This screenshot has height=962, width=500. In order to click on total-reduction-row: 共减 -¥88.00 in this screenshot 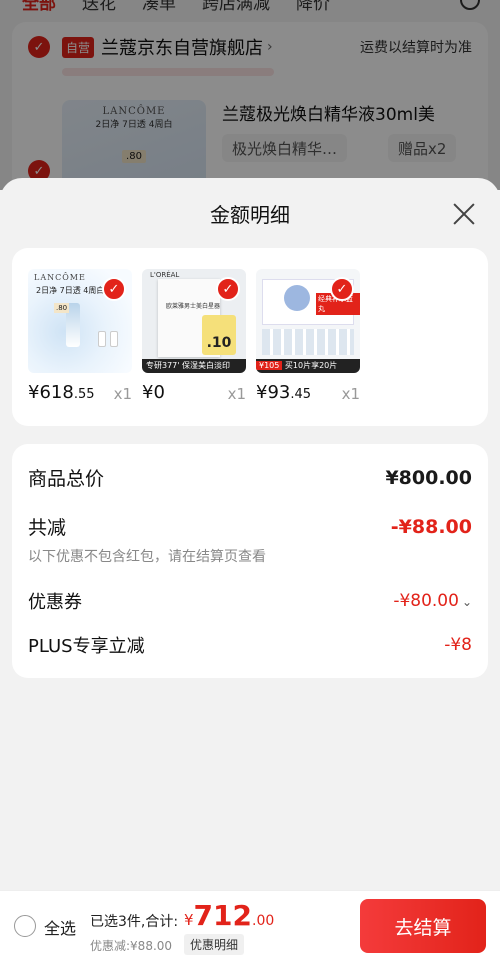, I will do `click(250, 526)`.